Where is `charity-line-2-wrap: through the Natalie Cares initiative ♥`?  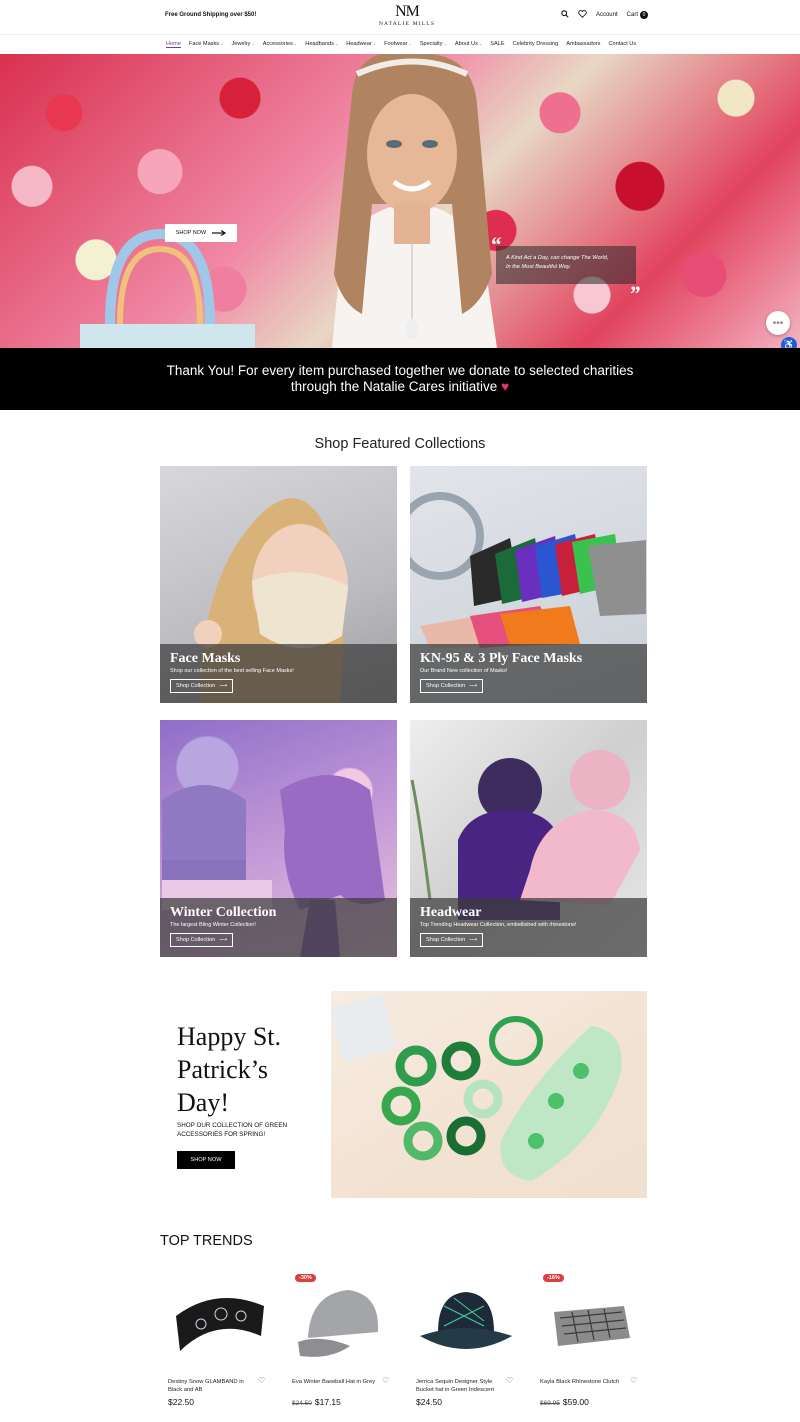
charity-line-2-wrap: through the Natalie Cares initiative ♥ is located at coordinates (400, 387).